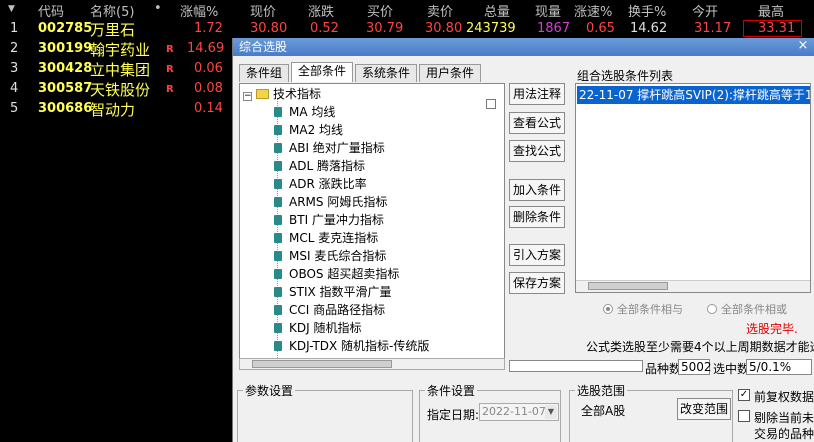 The height and width of the screenshot is (442, 814). What do you see at coordinates (14, 28) in the screenshot?
I see `row-index: 1` at bounding box center [14, 28].